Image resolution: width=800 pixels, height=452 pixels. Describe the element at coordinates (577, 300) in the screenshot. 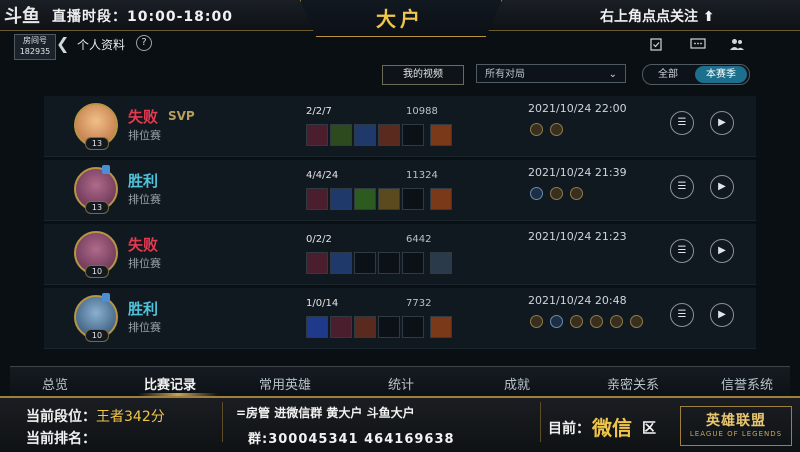

I see `match-date: 2021/10/24 20:48` at that location.